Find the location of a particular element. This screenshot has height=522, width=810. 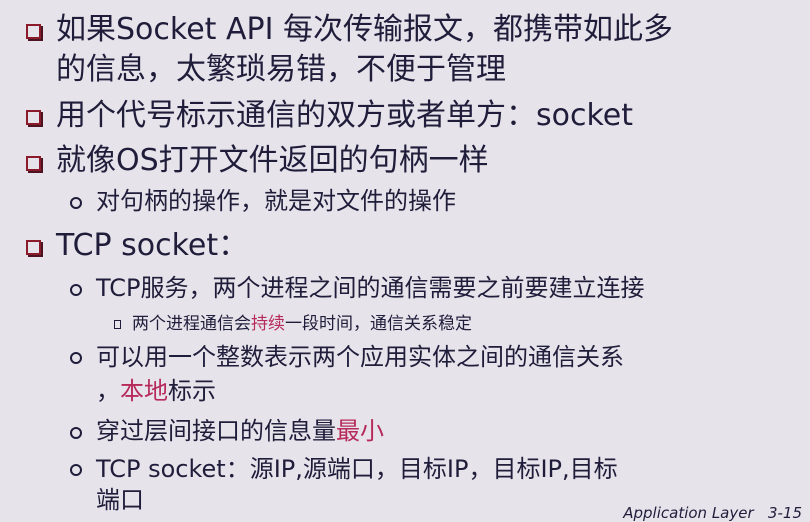

bullet-4-4-line-2: 端口 is located at coordinates (120, 500).